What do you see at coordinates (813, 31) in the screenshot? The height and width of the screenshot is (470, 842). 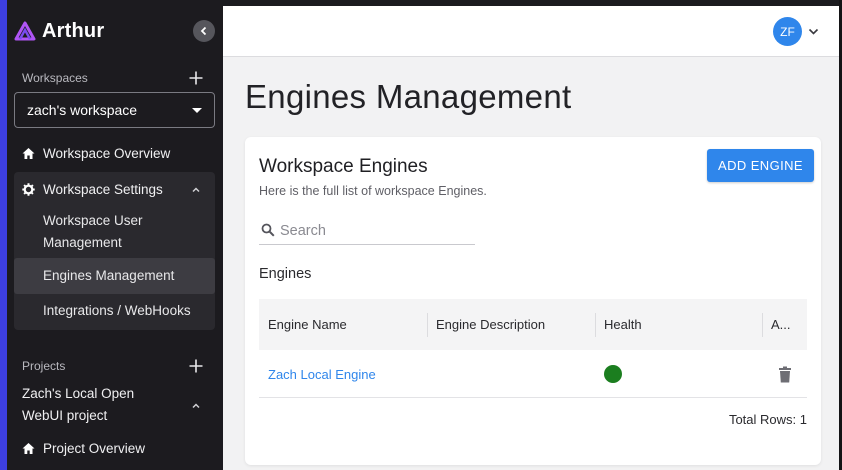 I see `chevron-down-icon` at bounding box center [813, 31].